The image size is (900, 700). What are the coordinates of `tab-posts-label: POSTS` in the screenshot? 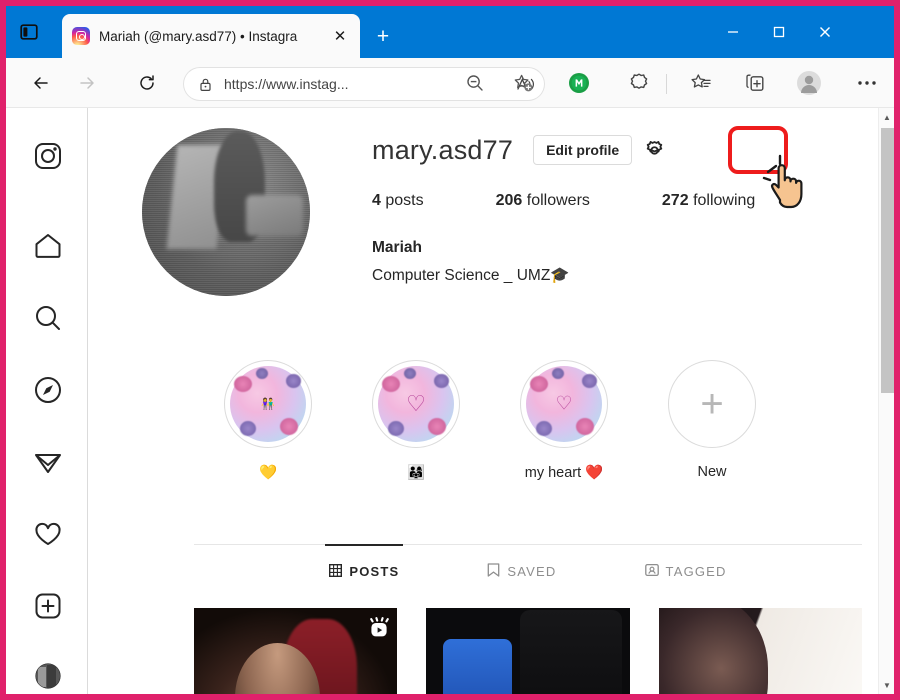 It's located at (374, 571).